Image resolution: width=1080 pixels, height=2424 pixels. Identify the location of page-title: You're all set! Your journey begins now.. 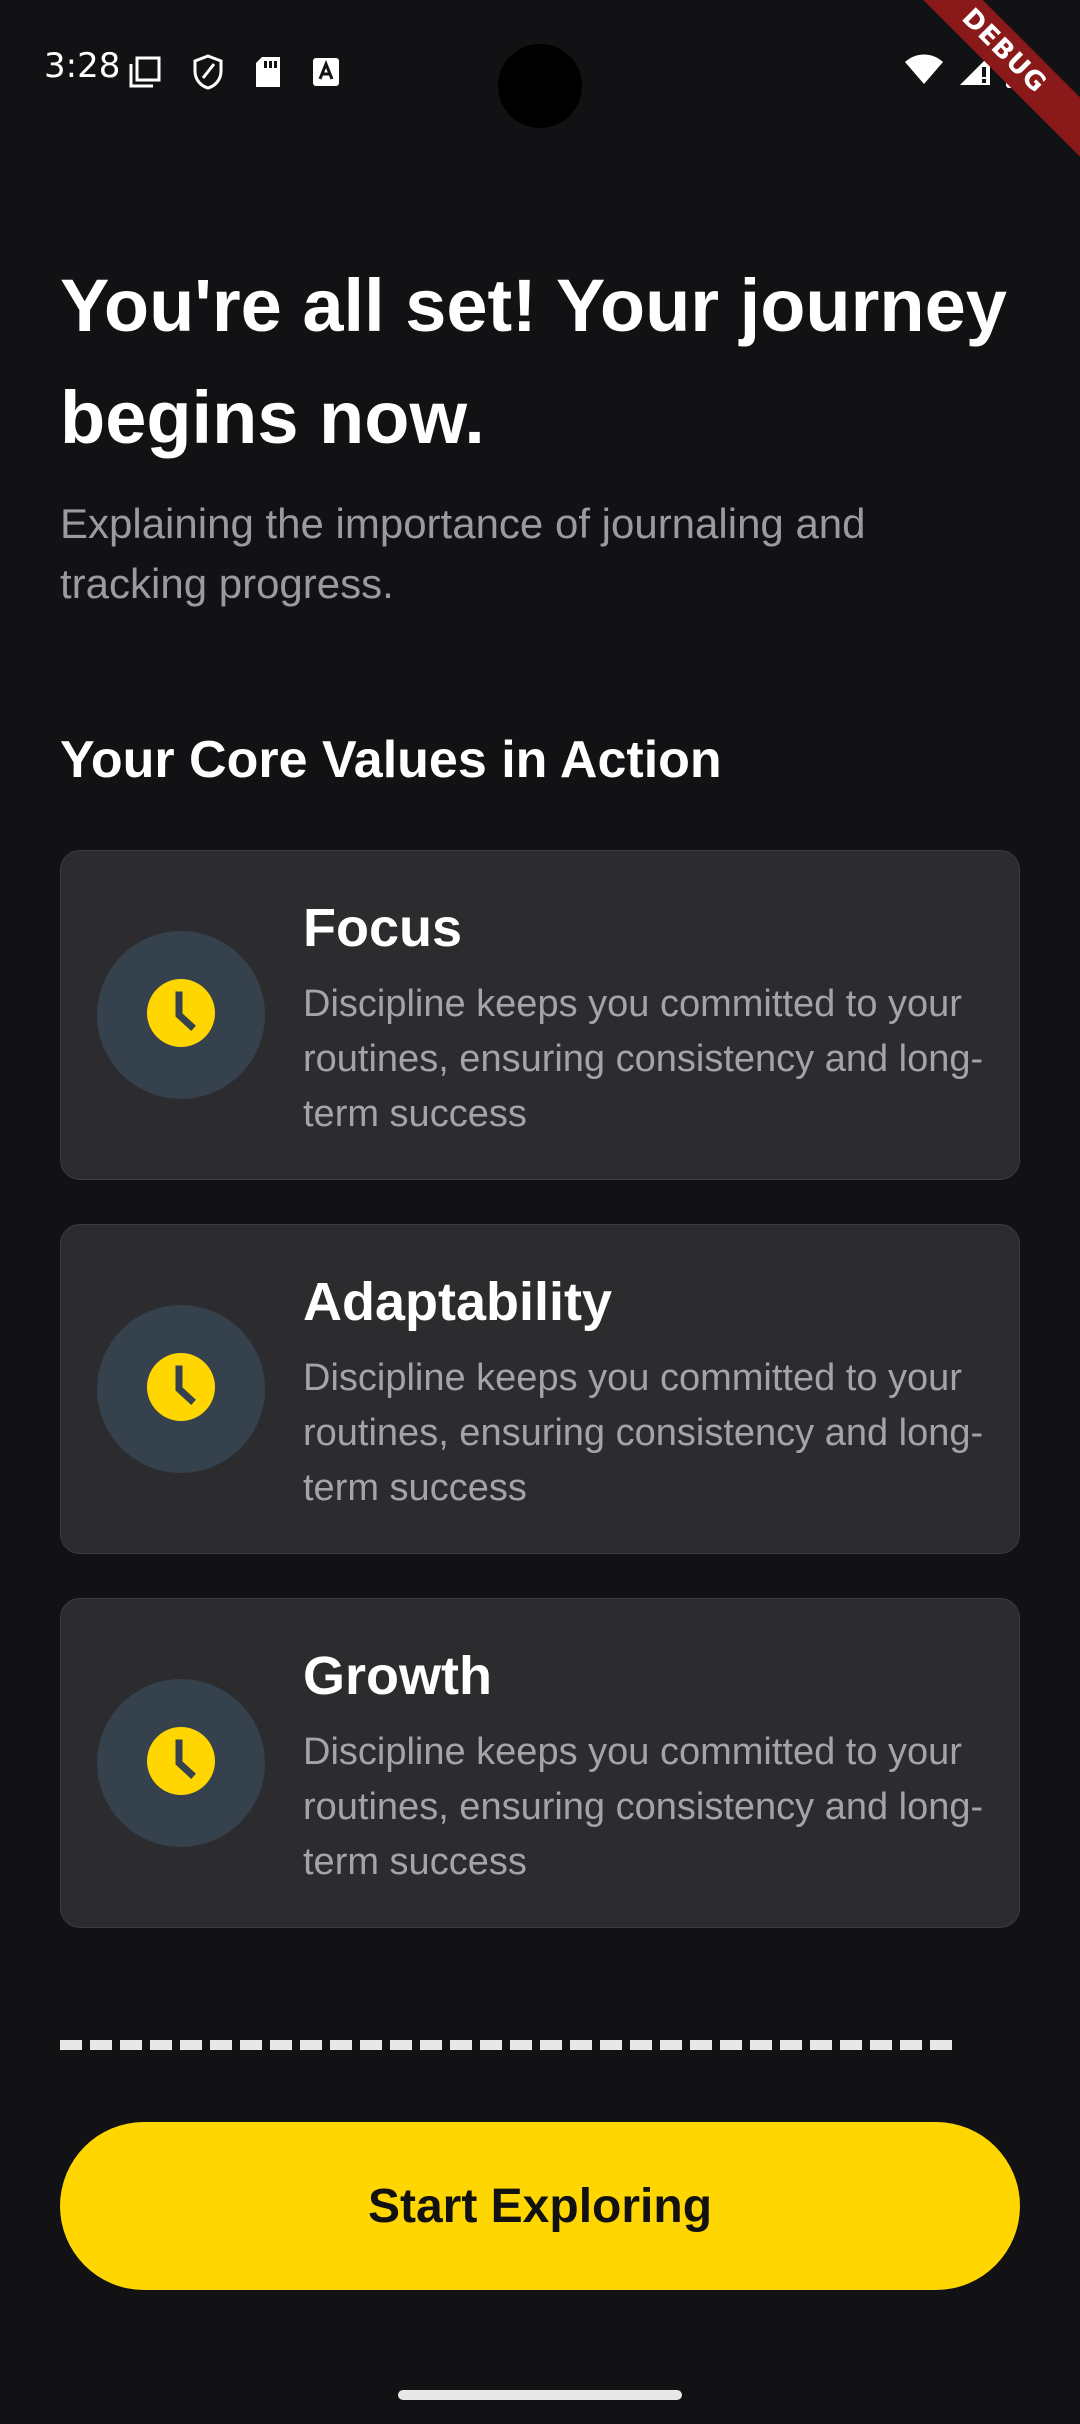
(533, 361).